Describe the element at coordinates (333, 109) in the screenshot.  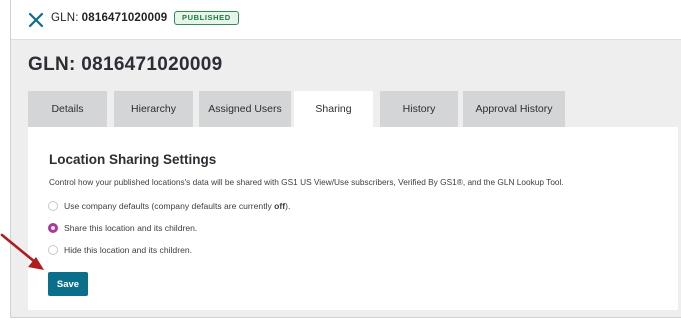
I see `tab-sharing: Sharing` at that location.